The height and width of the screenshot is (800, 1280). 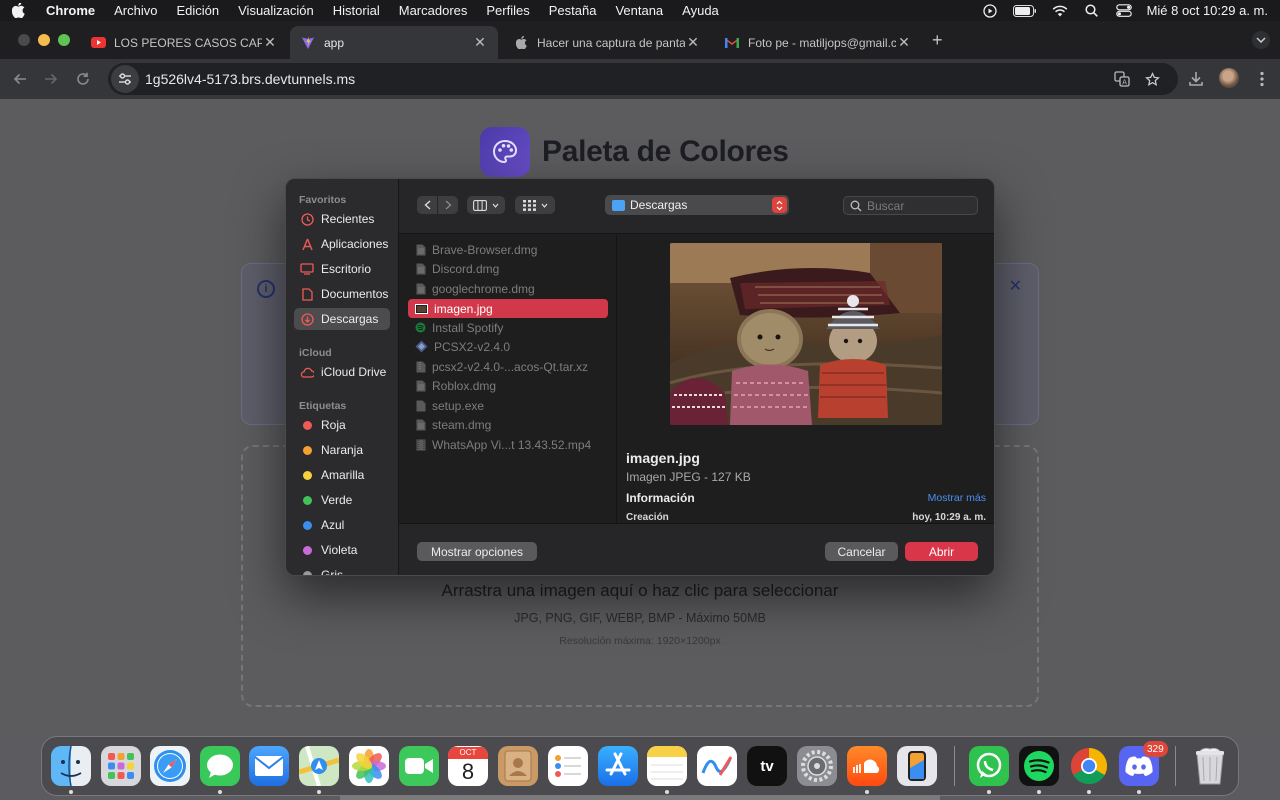 I want to click on sidebar-item-descargas: Descargas, so click(x=342, y=319).